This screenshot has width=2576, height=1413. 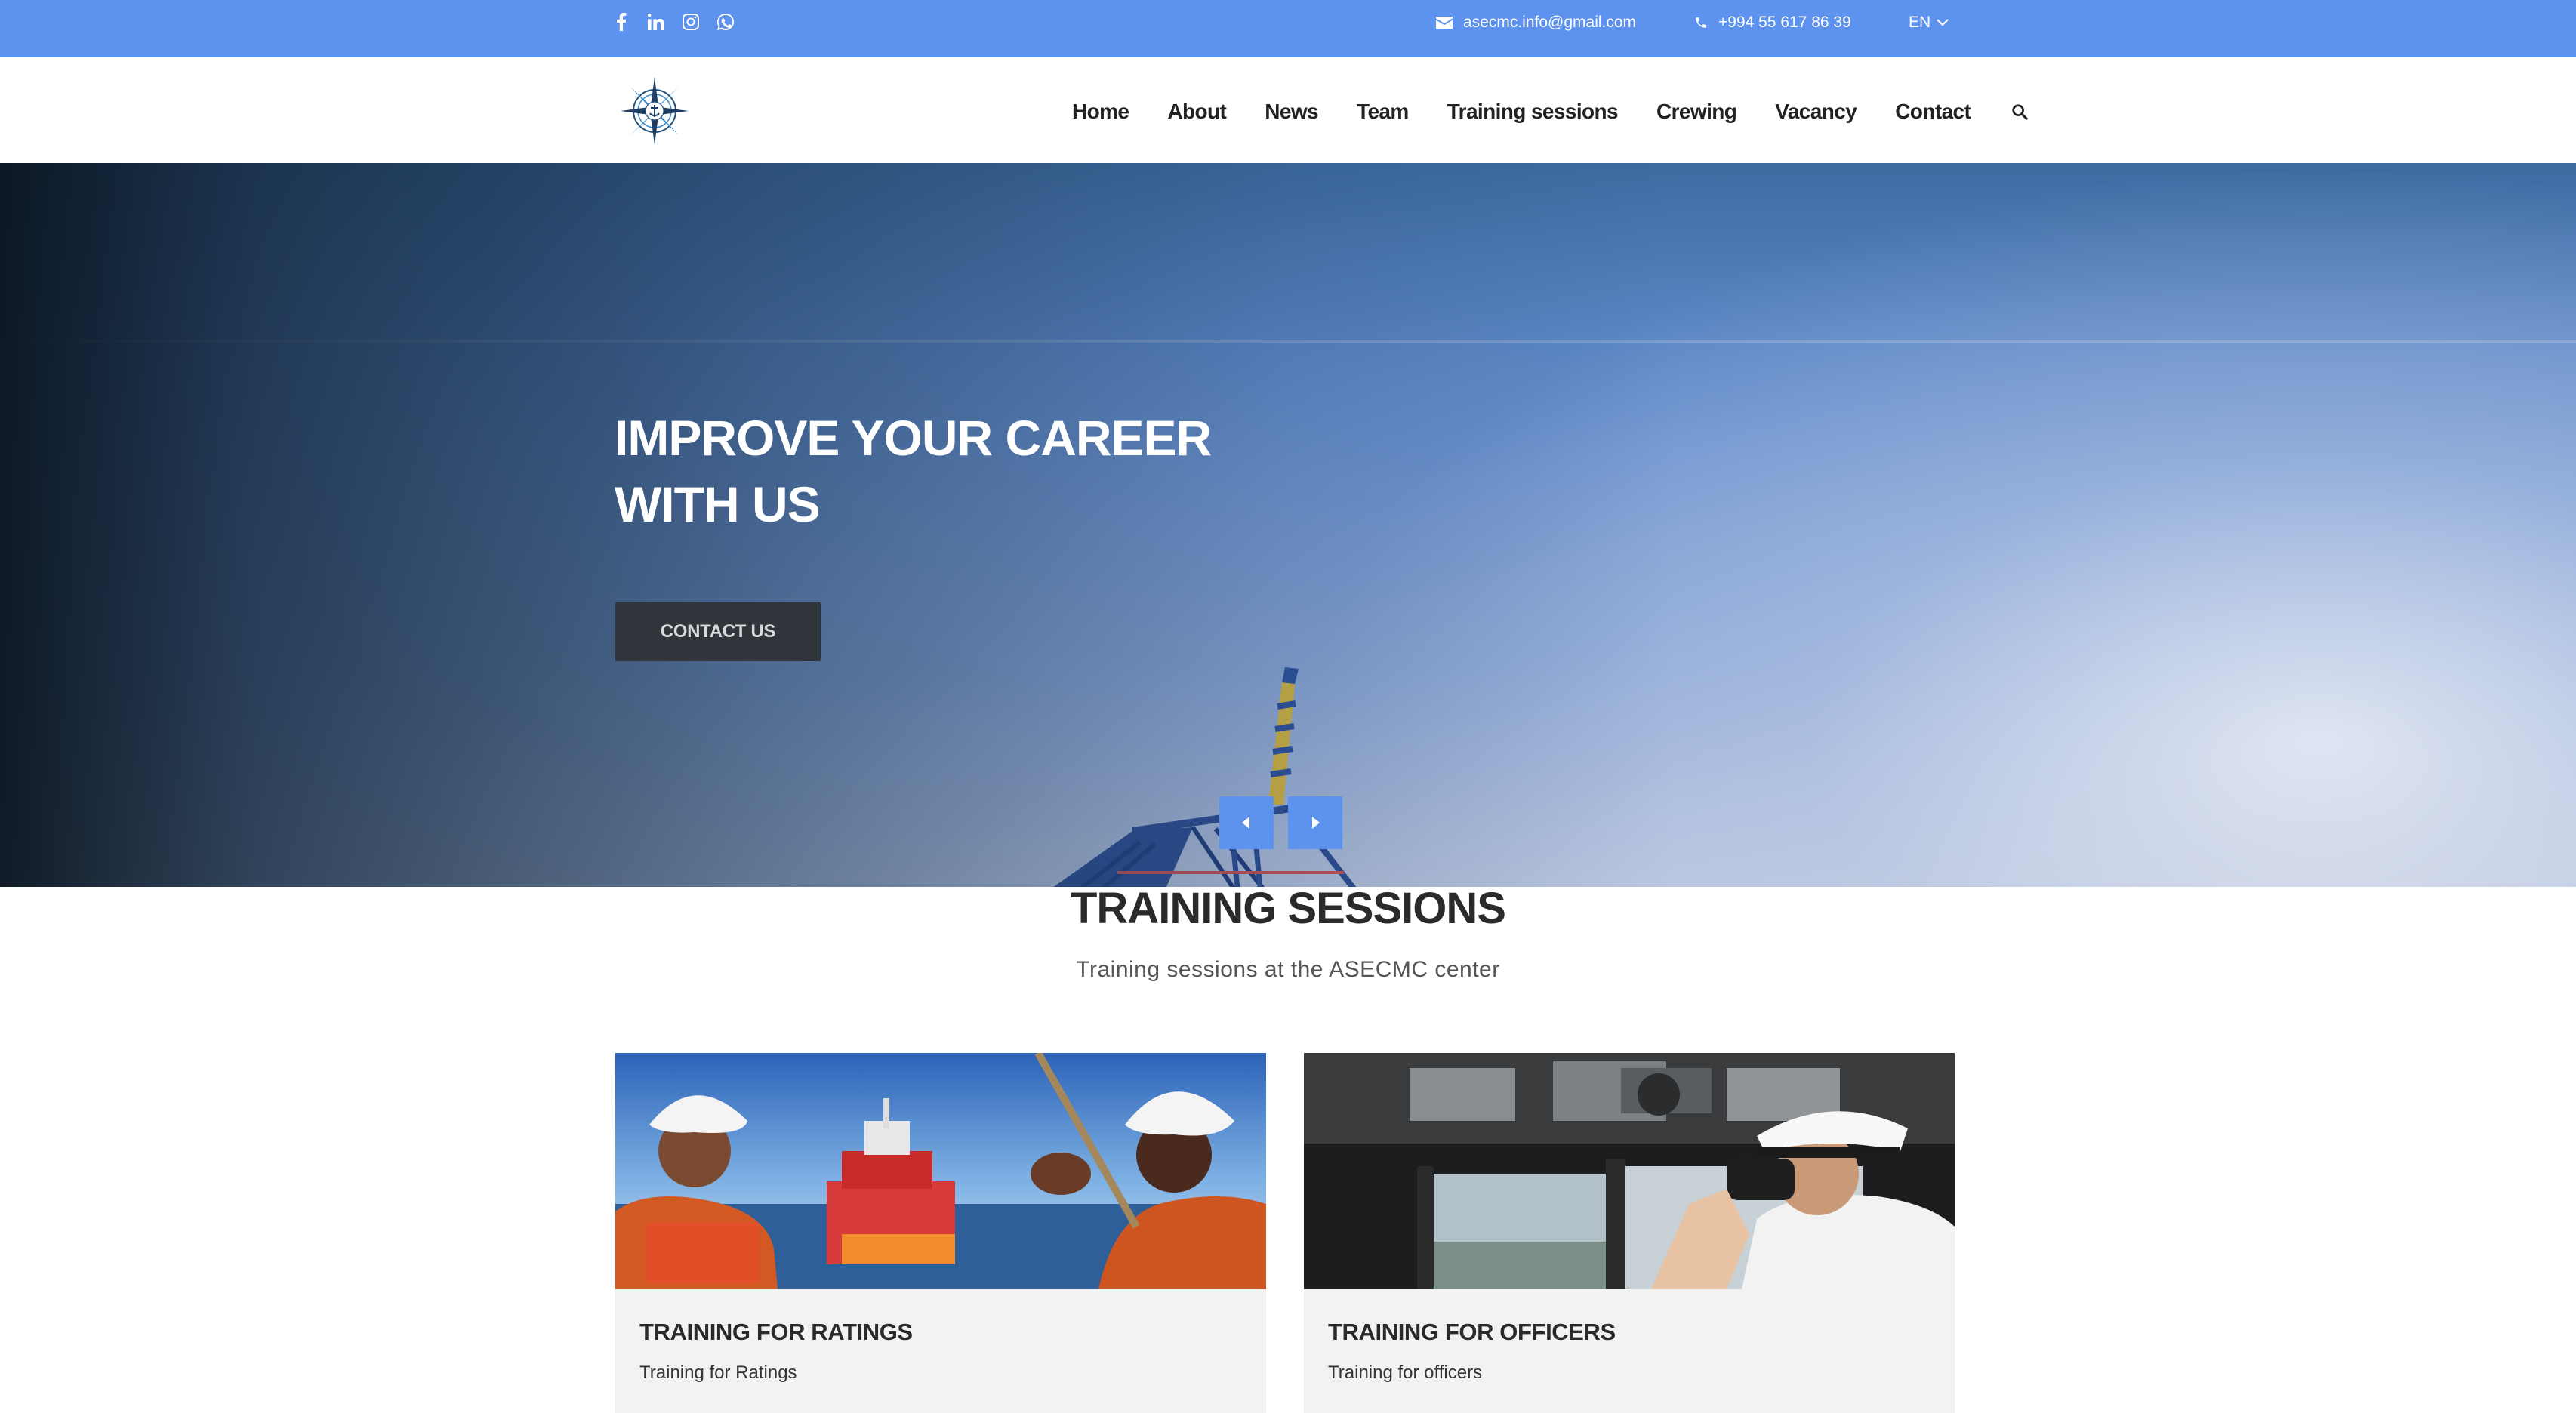 I want to click on contact-us-button: CONTACT US, so click(x=718, y=631).